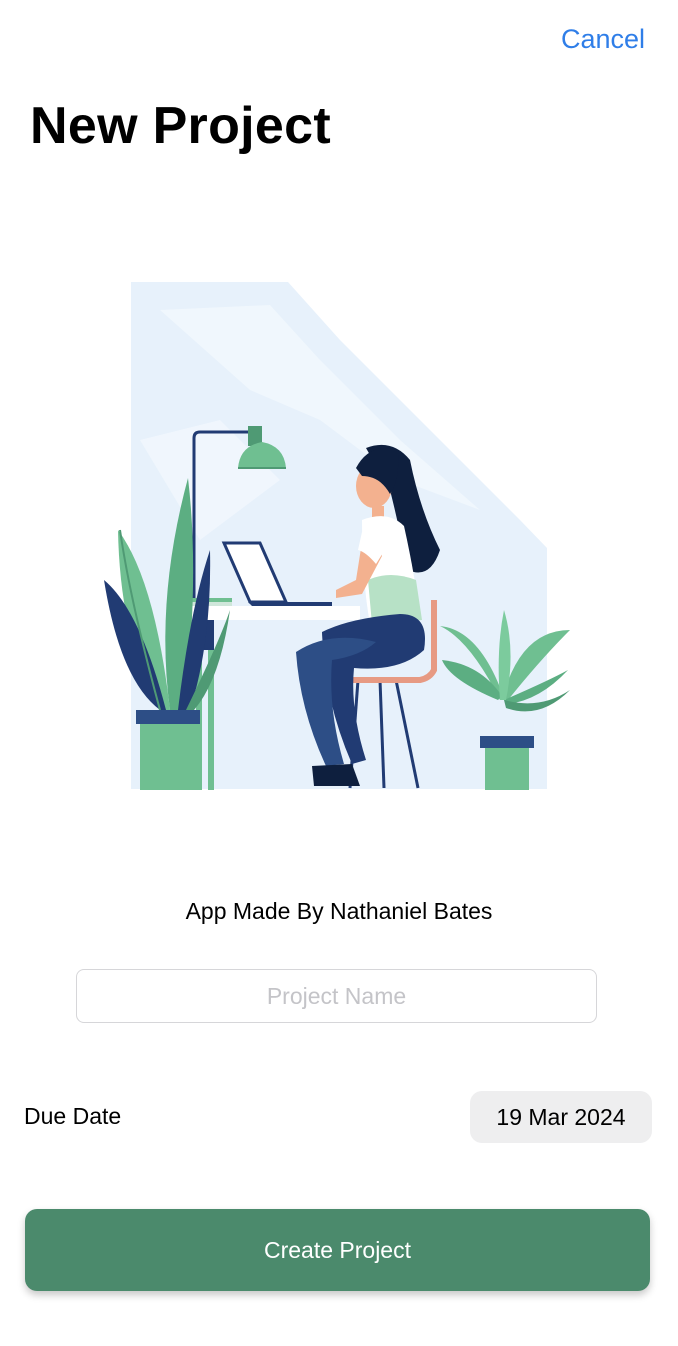 The width and height of the screenshot is (678, 1346). What do you see at coordinates (339, 911) in the screenshot?
I see `app-credit-text: App Made By Nathaniel Bates` at bounding box center [339, 911].